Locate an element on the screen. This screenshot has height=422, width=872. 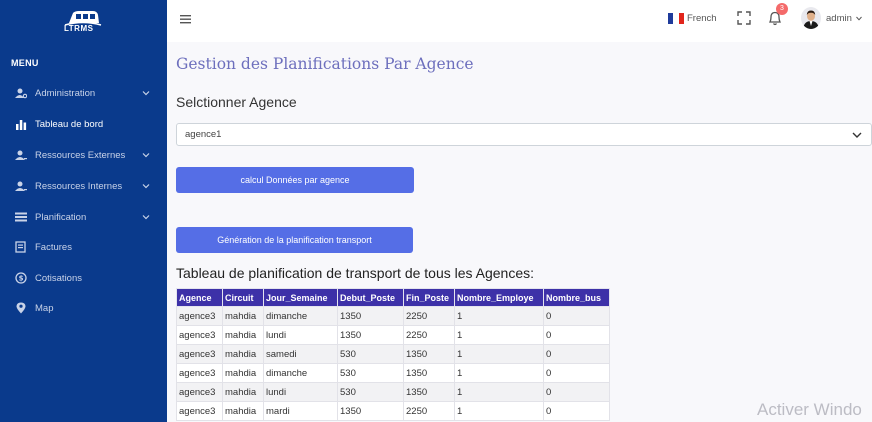
sidebar-item-cotisations: $ Cotisations is located at coordinates (83, 278).